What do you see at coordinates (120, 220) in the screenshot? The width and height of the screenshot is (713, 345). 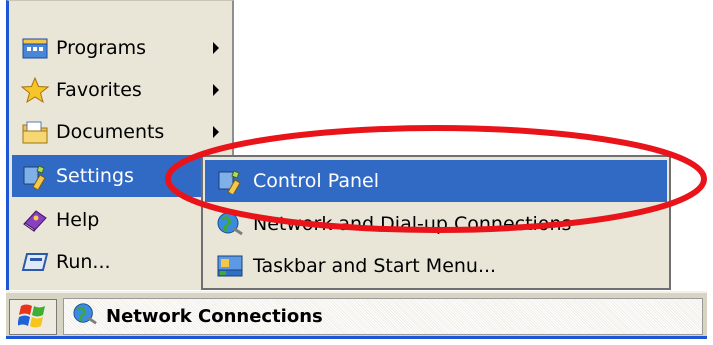 I see `menu-item-help: Help` at bounding box center [120, 220].